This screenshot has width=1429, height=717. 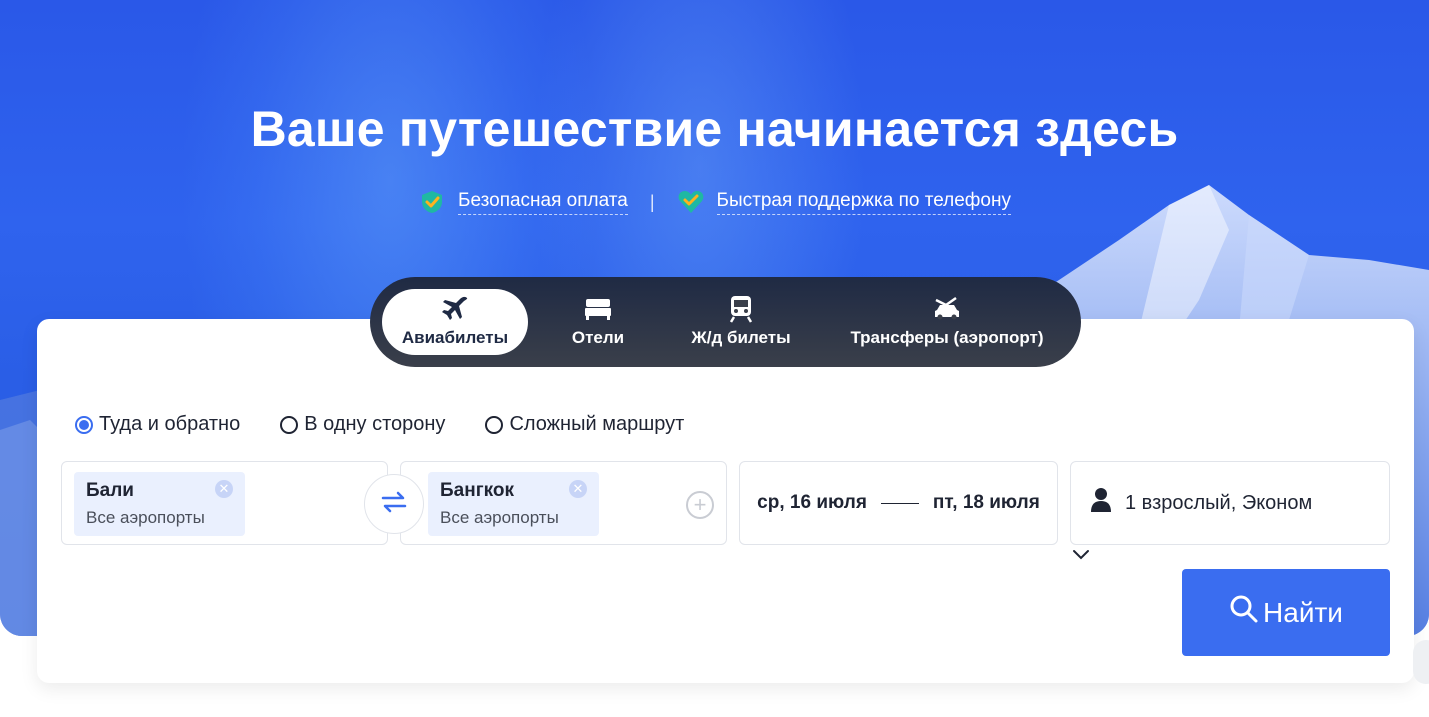 I want to click on feature-phone-support: Быстрая поддержка по телефону, so click(x=844, y=202).